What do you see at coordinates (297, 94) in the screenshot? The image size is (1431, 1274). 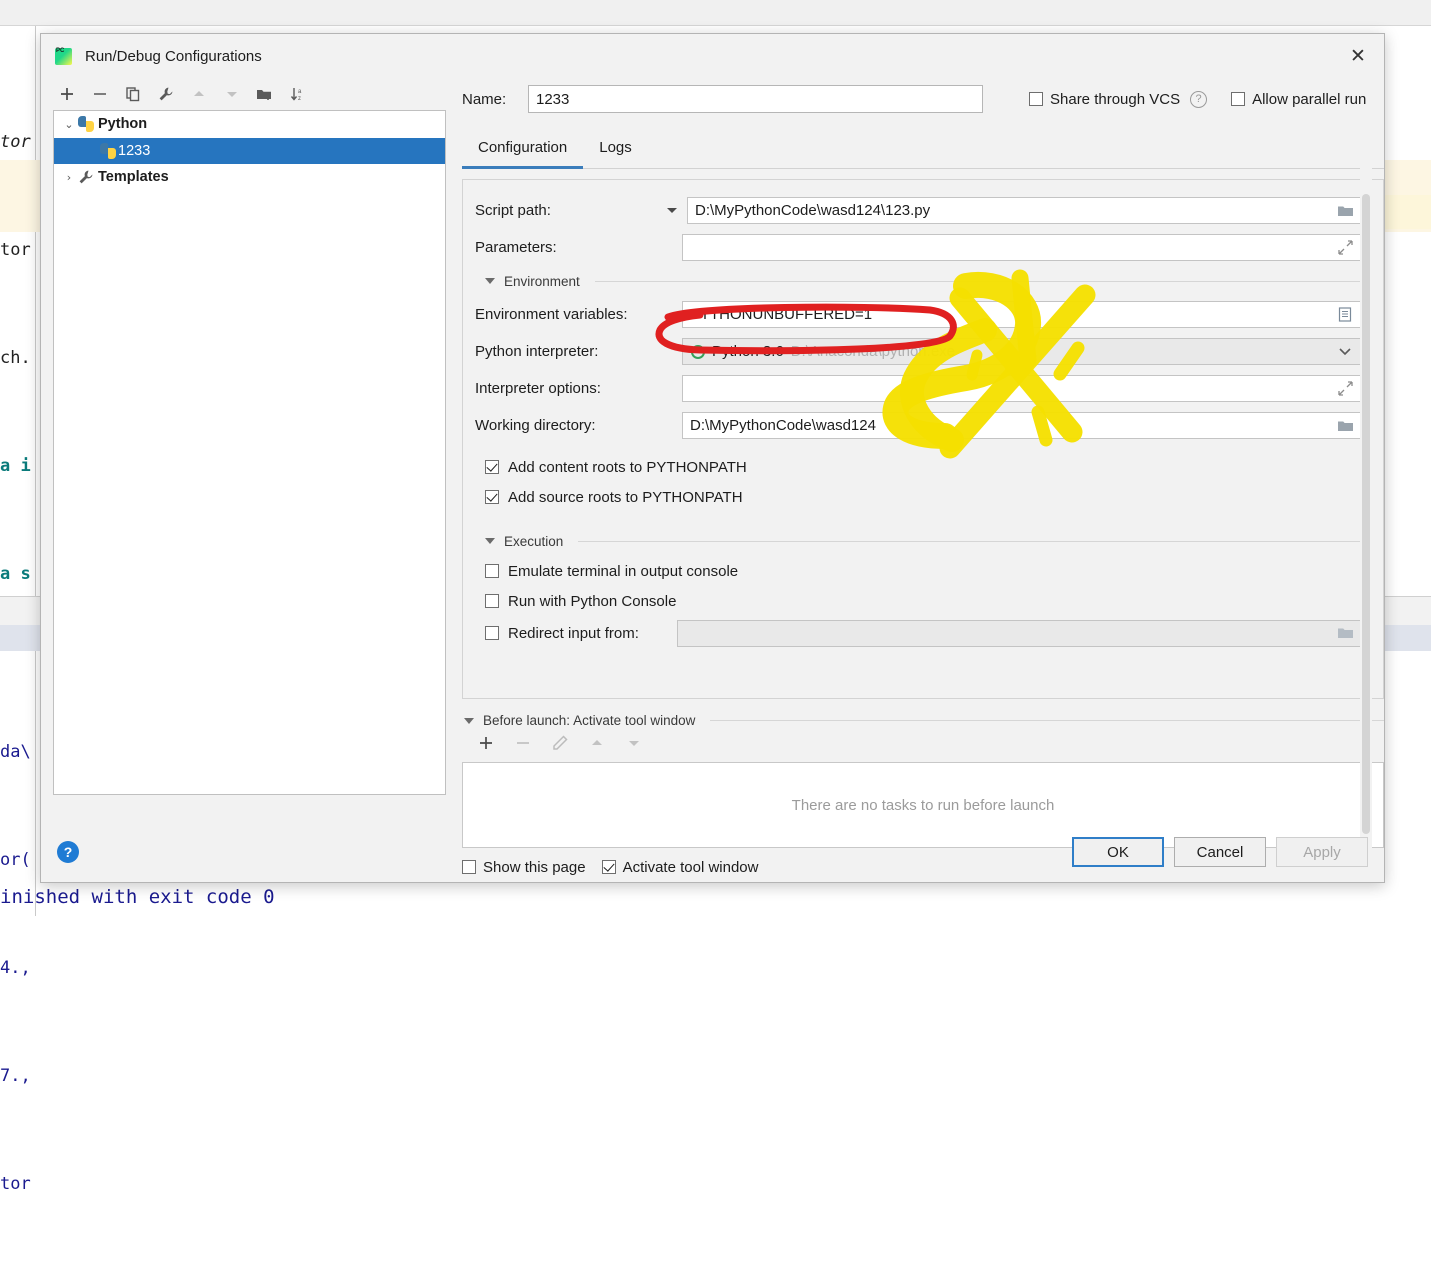 I see `sort-configurations-button: a z` at bounding box center [297, 94].